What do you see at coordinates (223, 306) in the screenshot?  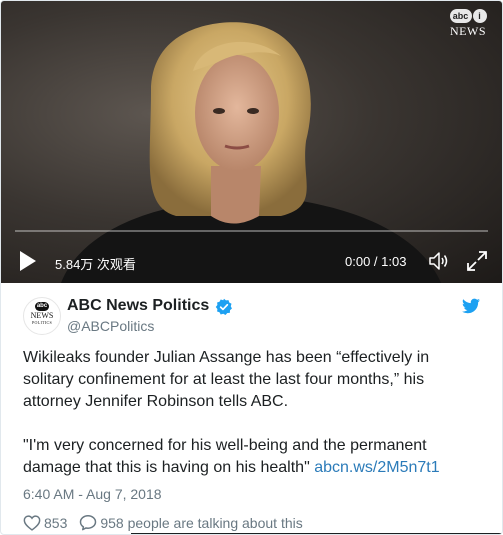 I see `verified-badge-icon` at bounding box center [223, 306].